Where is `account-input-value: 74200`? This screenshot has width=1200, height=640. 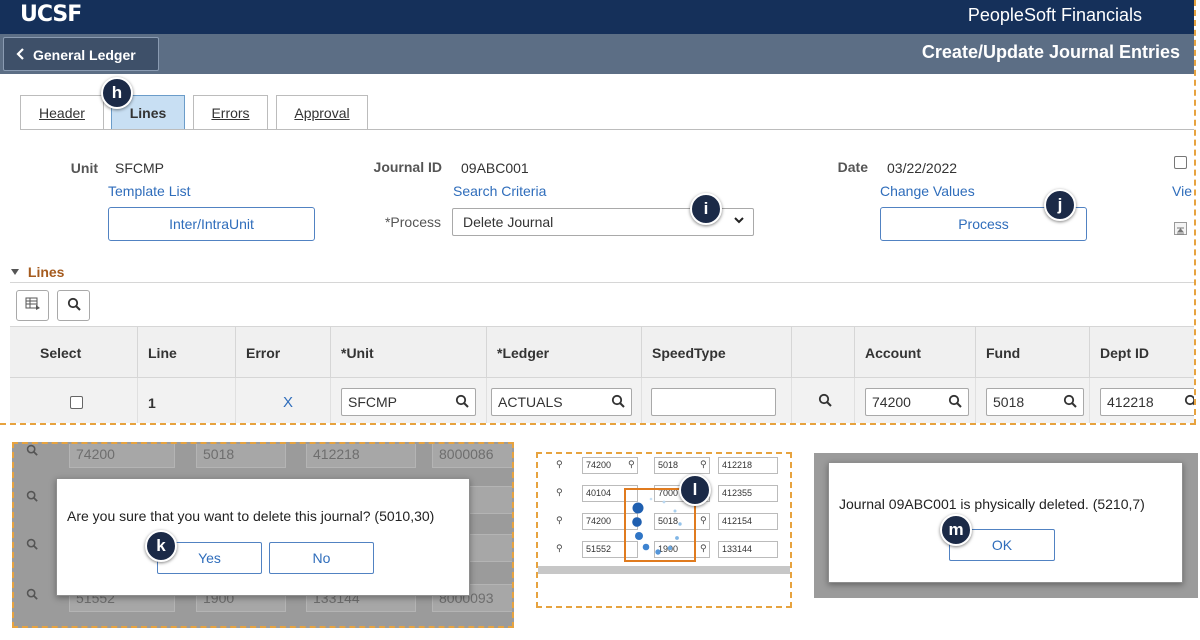
account-input-value: 74200 is located at coordinates (891, 402).